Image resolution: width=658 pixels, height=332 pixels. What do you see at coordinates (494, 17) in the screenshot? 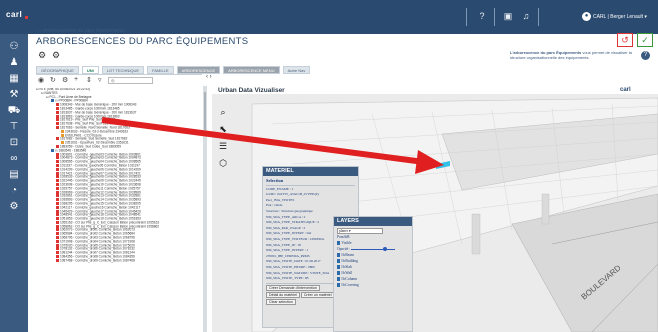
I see `top-bar-separator` at bounding box center [494, 17].